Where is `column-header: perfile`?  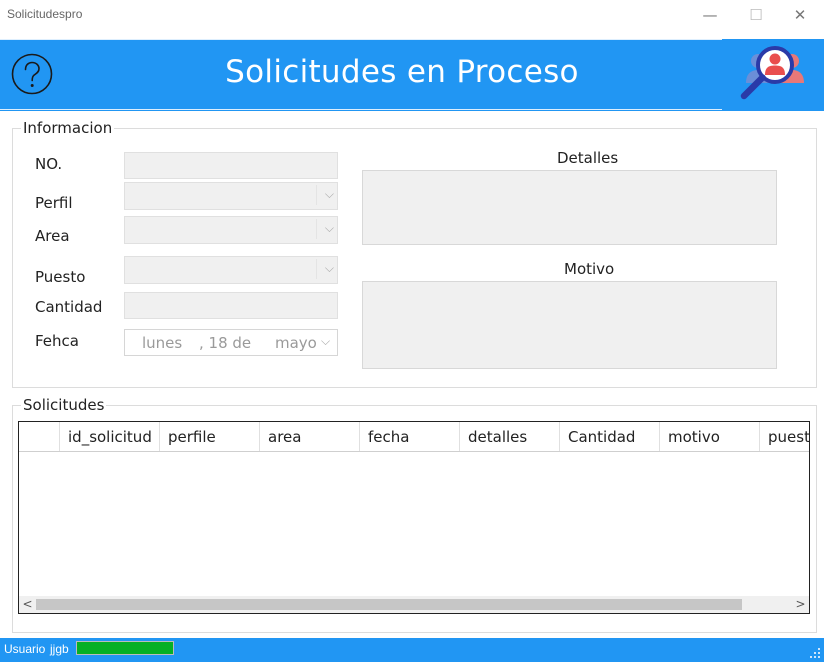 column-header: perfile is located at coordinates (210, 436).